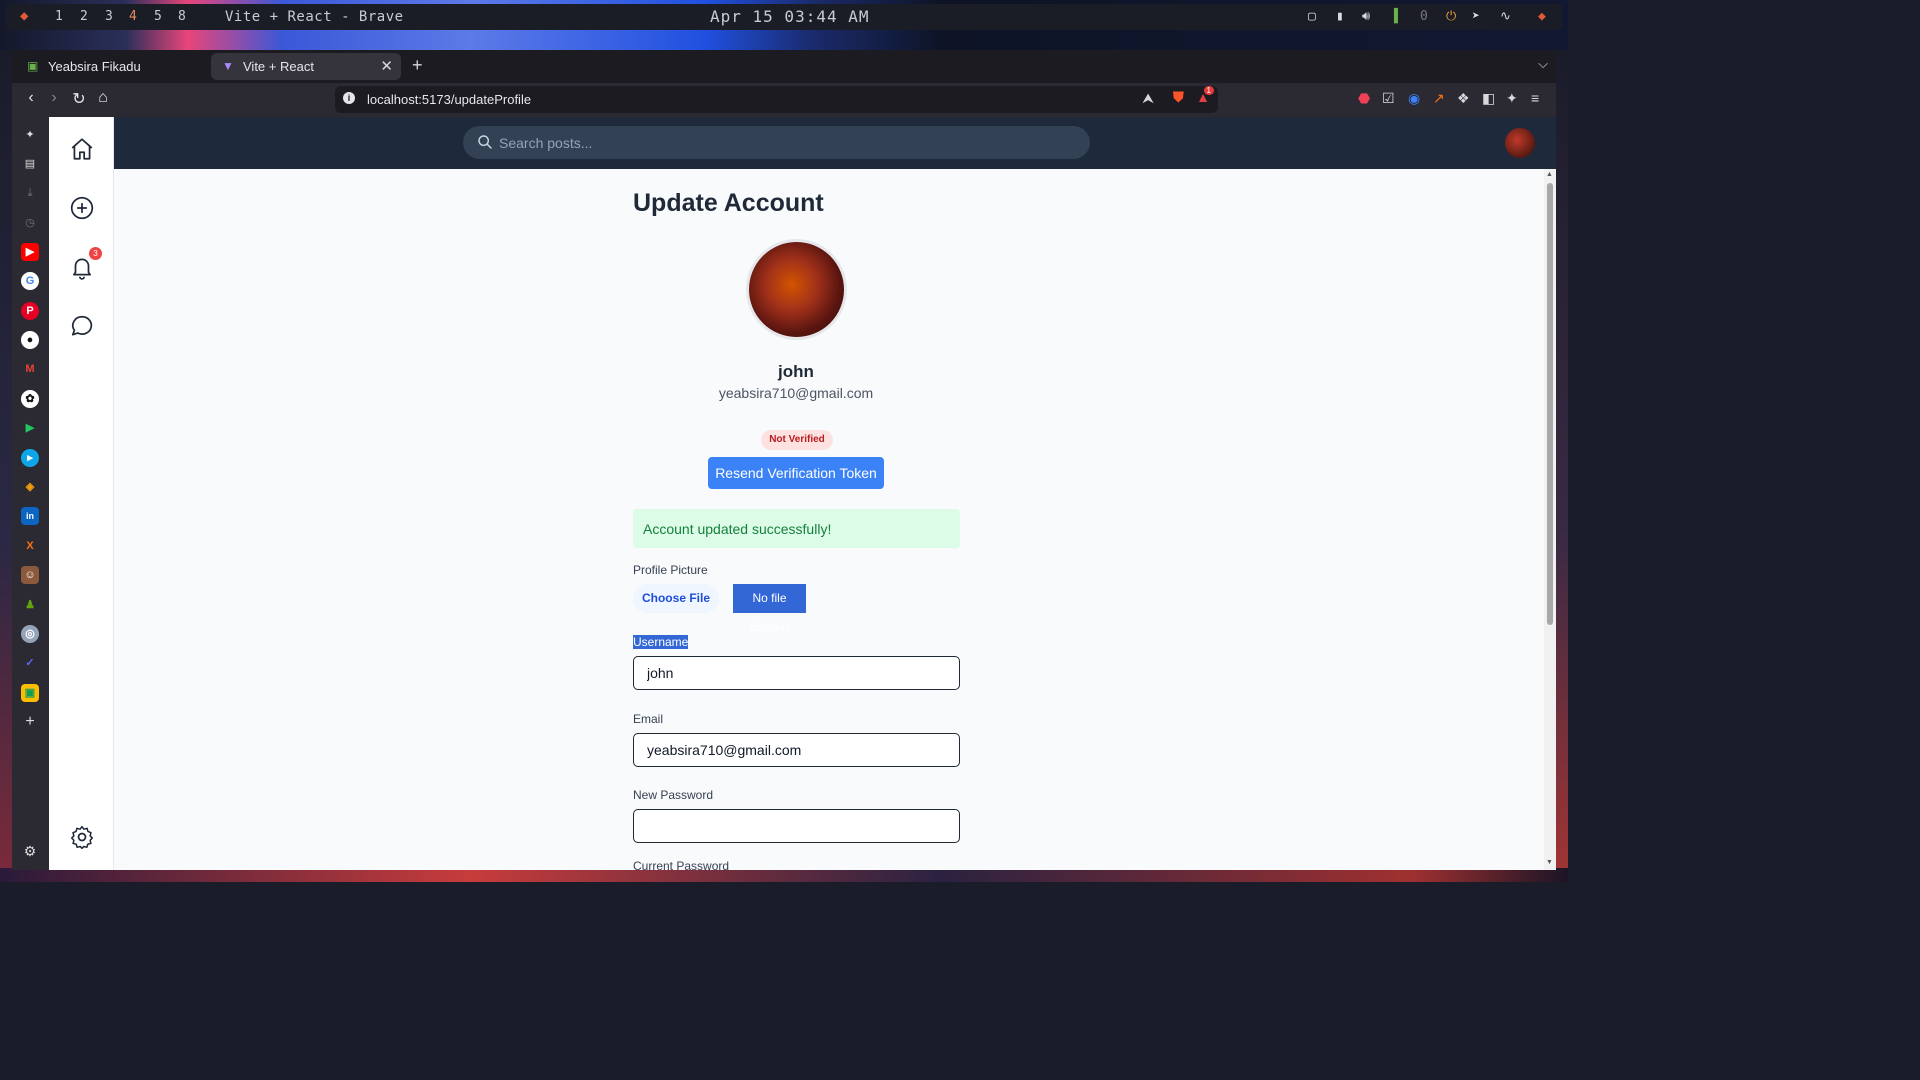 This screenshot has width=1920, height=1080. What do you see at coordinates (796, 393) in the screenshot?
I see `profile-email: yeabsira710@gmail.com` at bounding box center [796, 393].